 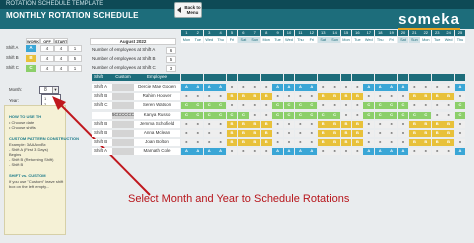 What do you see at coordinates (346, 33) in the screenshot?
I see `day-number: 15` at bounding box center [346, 33].